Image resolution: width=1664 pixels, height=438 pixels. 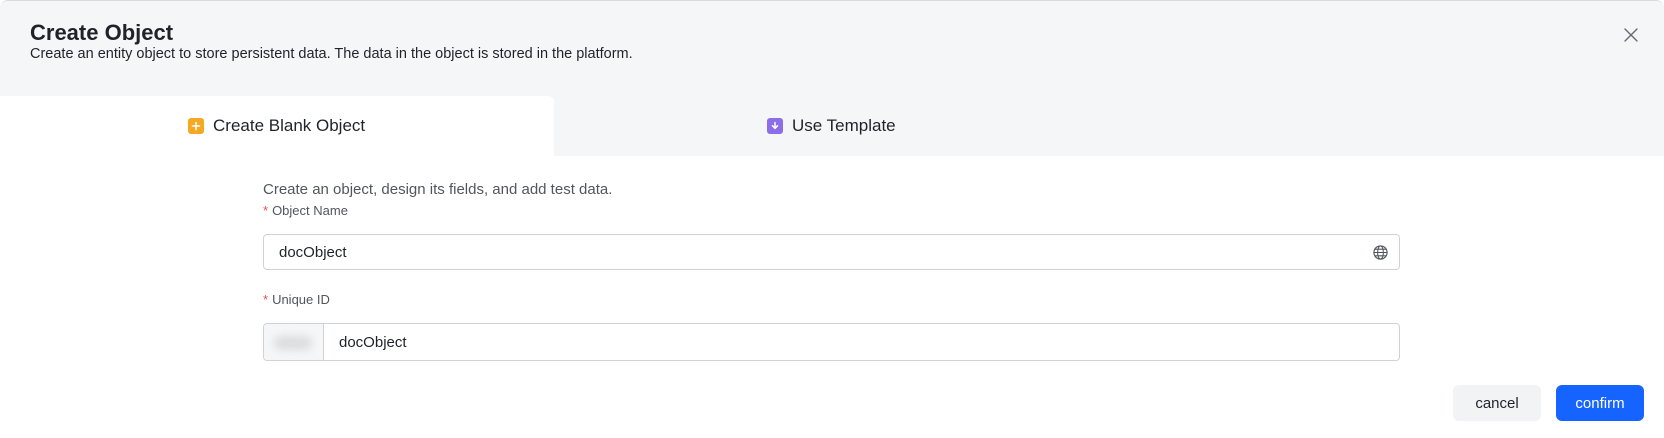 I want to click on tab-bar: Create Blank Object Use Template, so click(x=832, y=126).